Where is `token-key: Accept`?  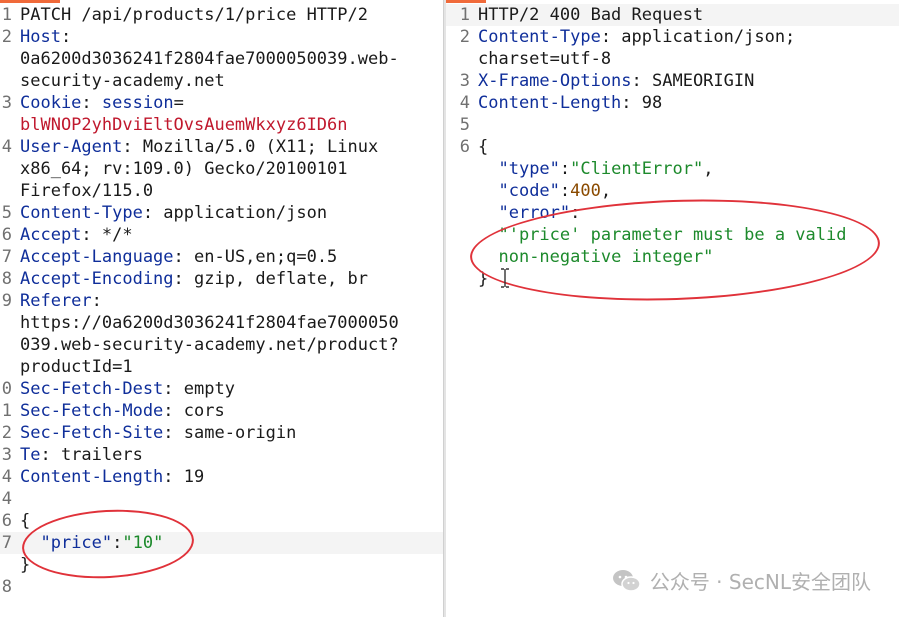
token-key: Accept is located at coordinates (51, 235).